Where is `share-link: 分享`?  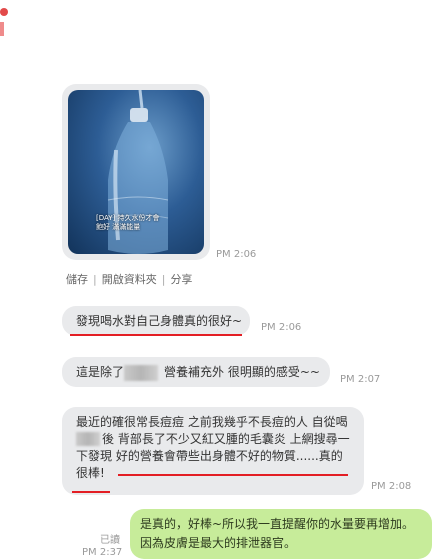
share-link: 分享 is located at coordinates (181, 279).